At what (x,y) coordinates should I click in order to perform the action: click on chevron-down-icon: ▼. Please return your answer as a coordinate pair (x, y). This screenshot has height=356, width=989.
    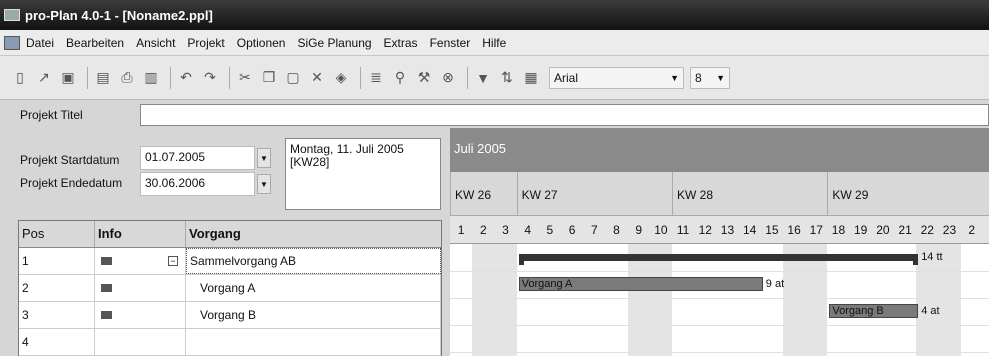
    Looking at the image, I should click on (720, 77).